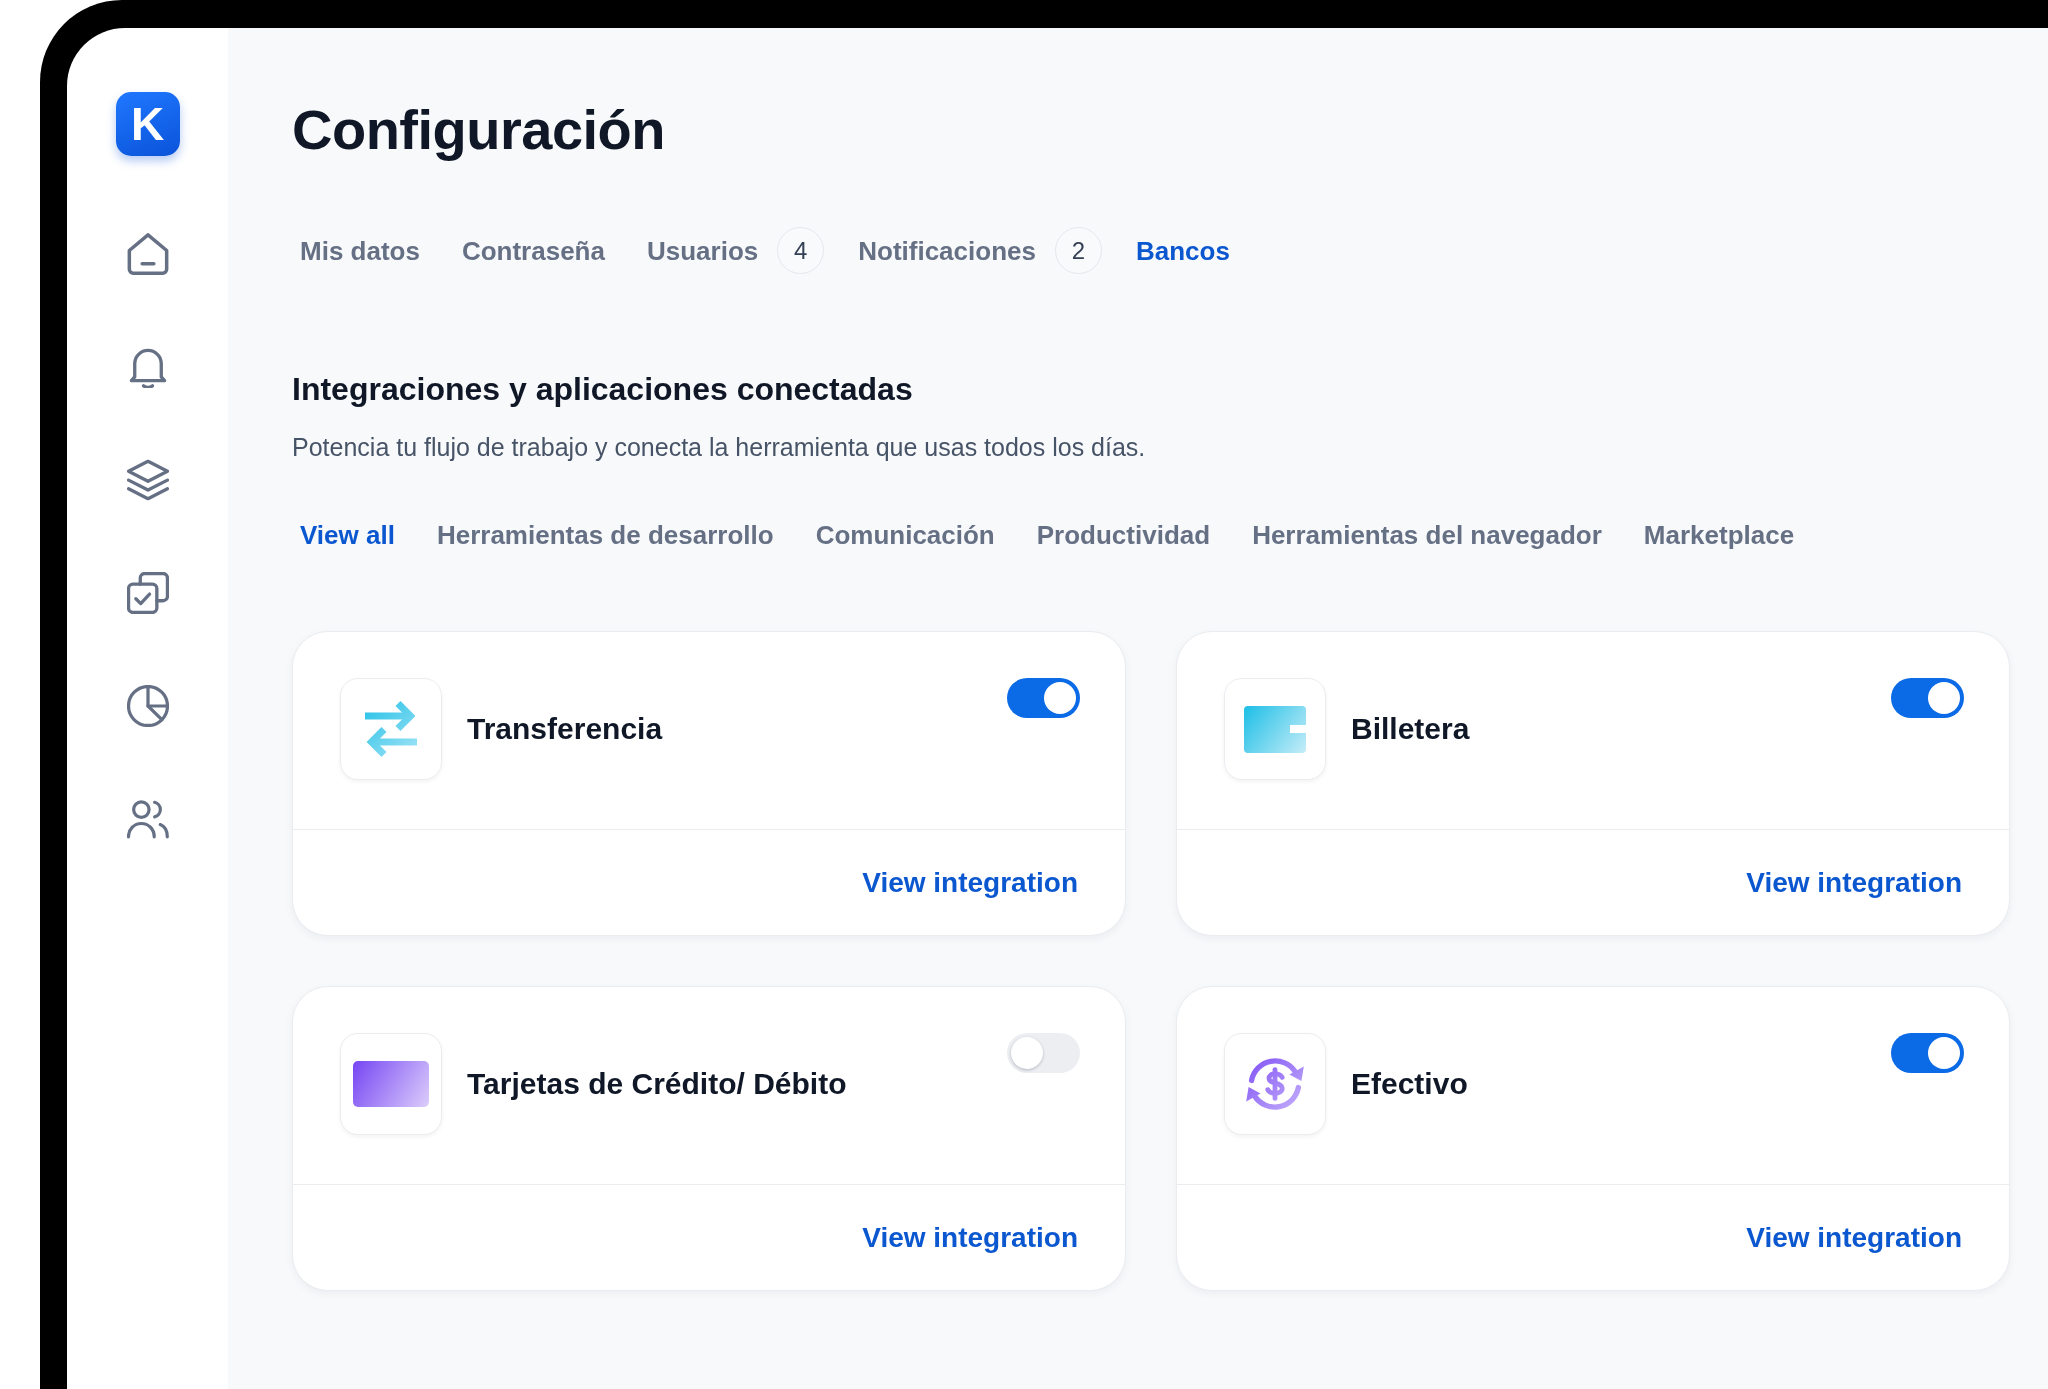  Describe the element at coordinates (147, 706) in the screenshot. I see `pie-chart-icon` at that location.